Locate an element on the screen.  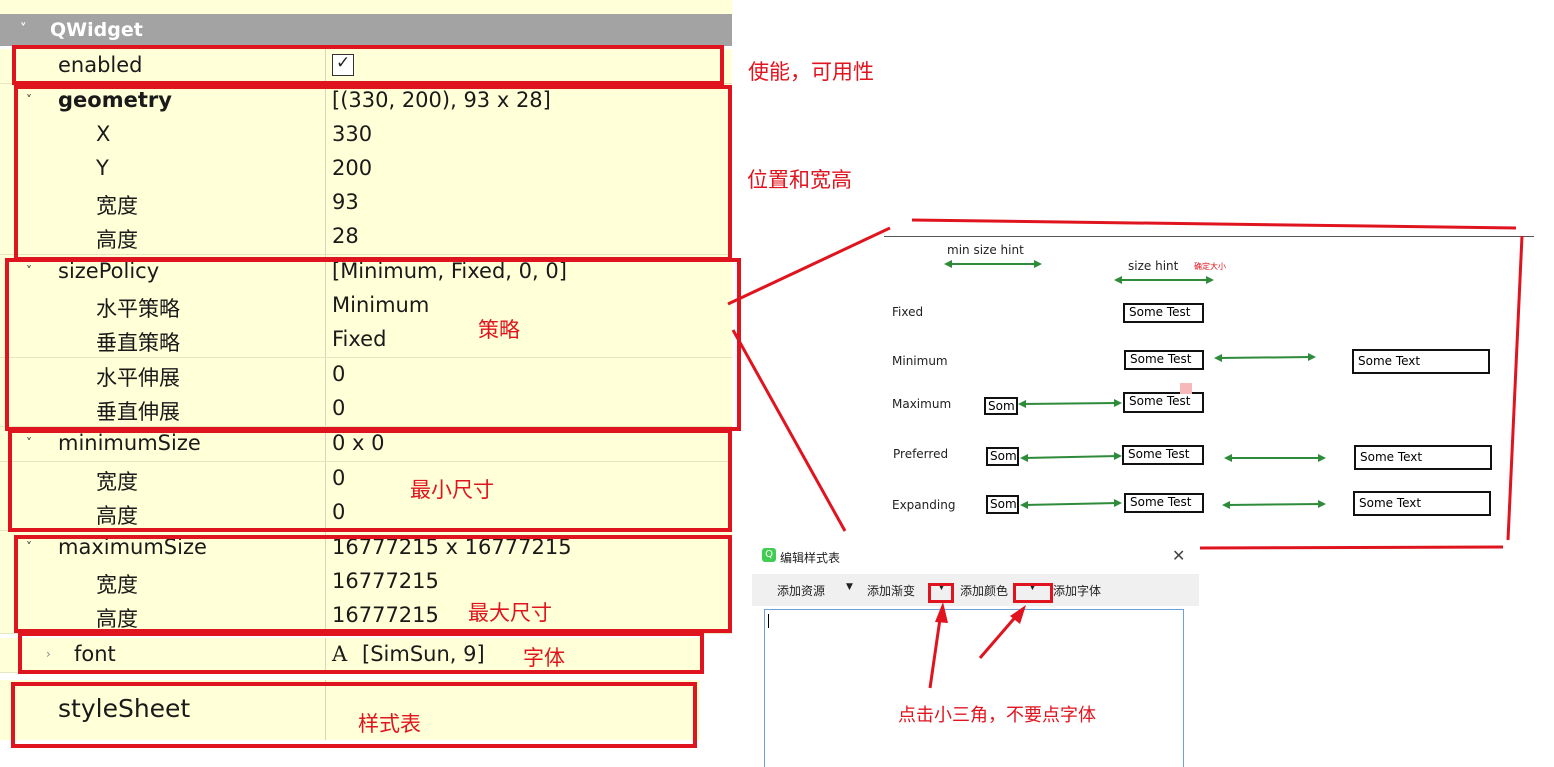
arrow-expanding-left is located at coordinates (1071, 504).